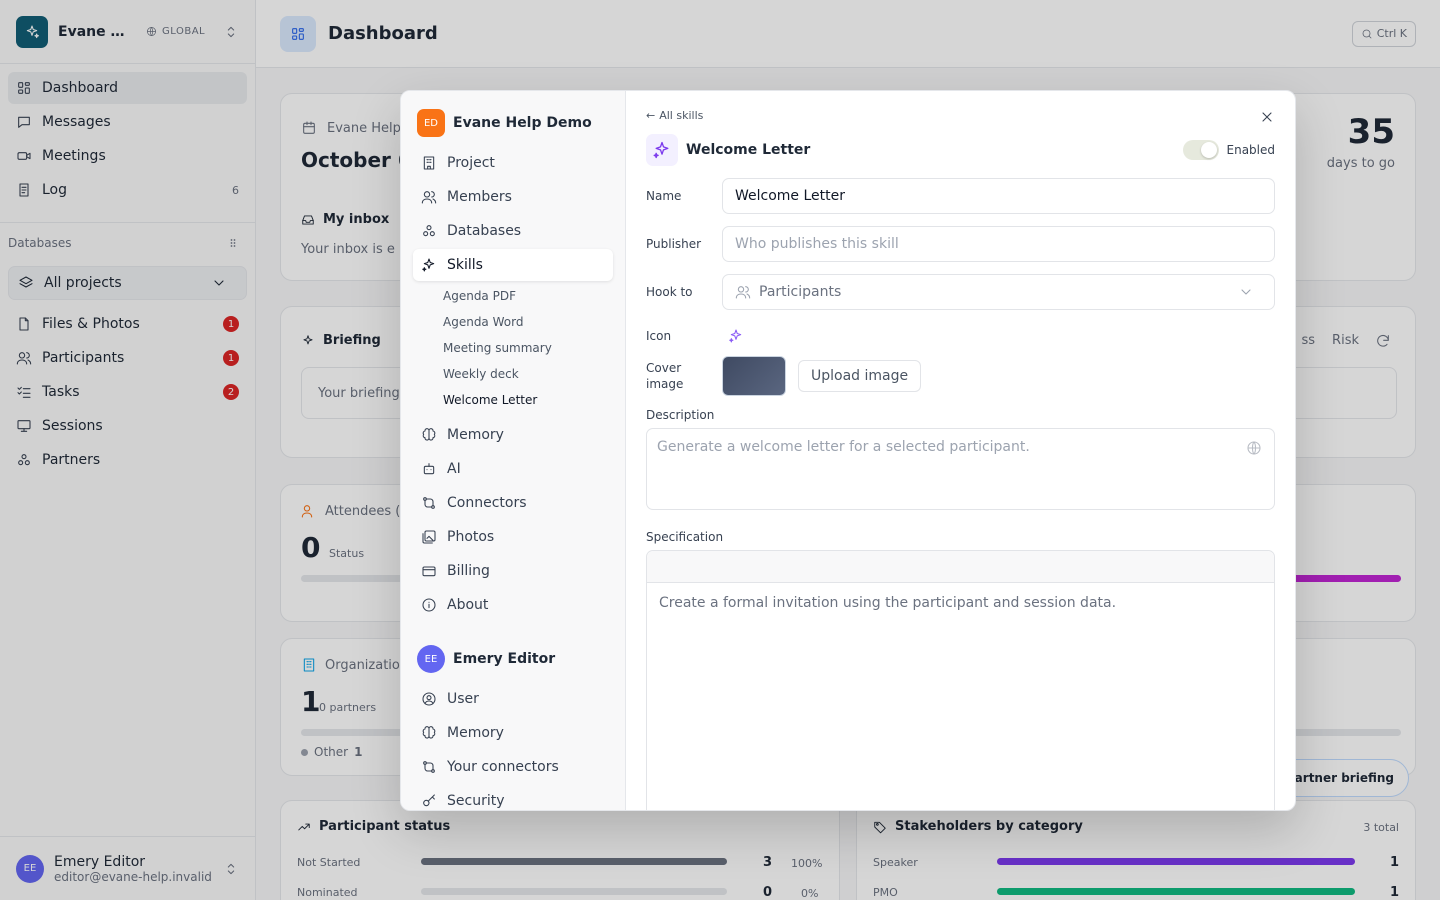 The width and height of the screenshot is (1440, 900). I want to click on user-circle-icon, so click(429, 699).